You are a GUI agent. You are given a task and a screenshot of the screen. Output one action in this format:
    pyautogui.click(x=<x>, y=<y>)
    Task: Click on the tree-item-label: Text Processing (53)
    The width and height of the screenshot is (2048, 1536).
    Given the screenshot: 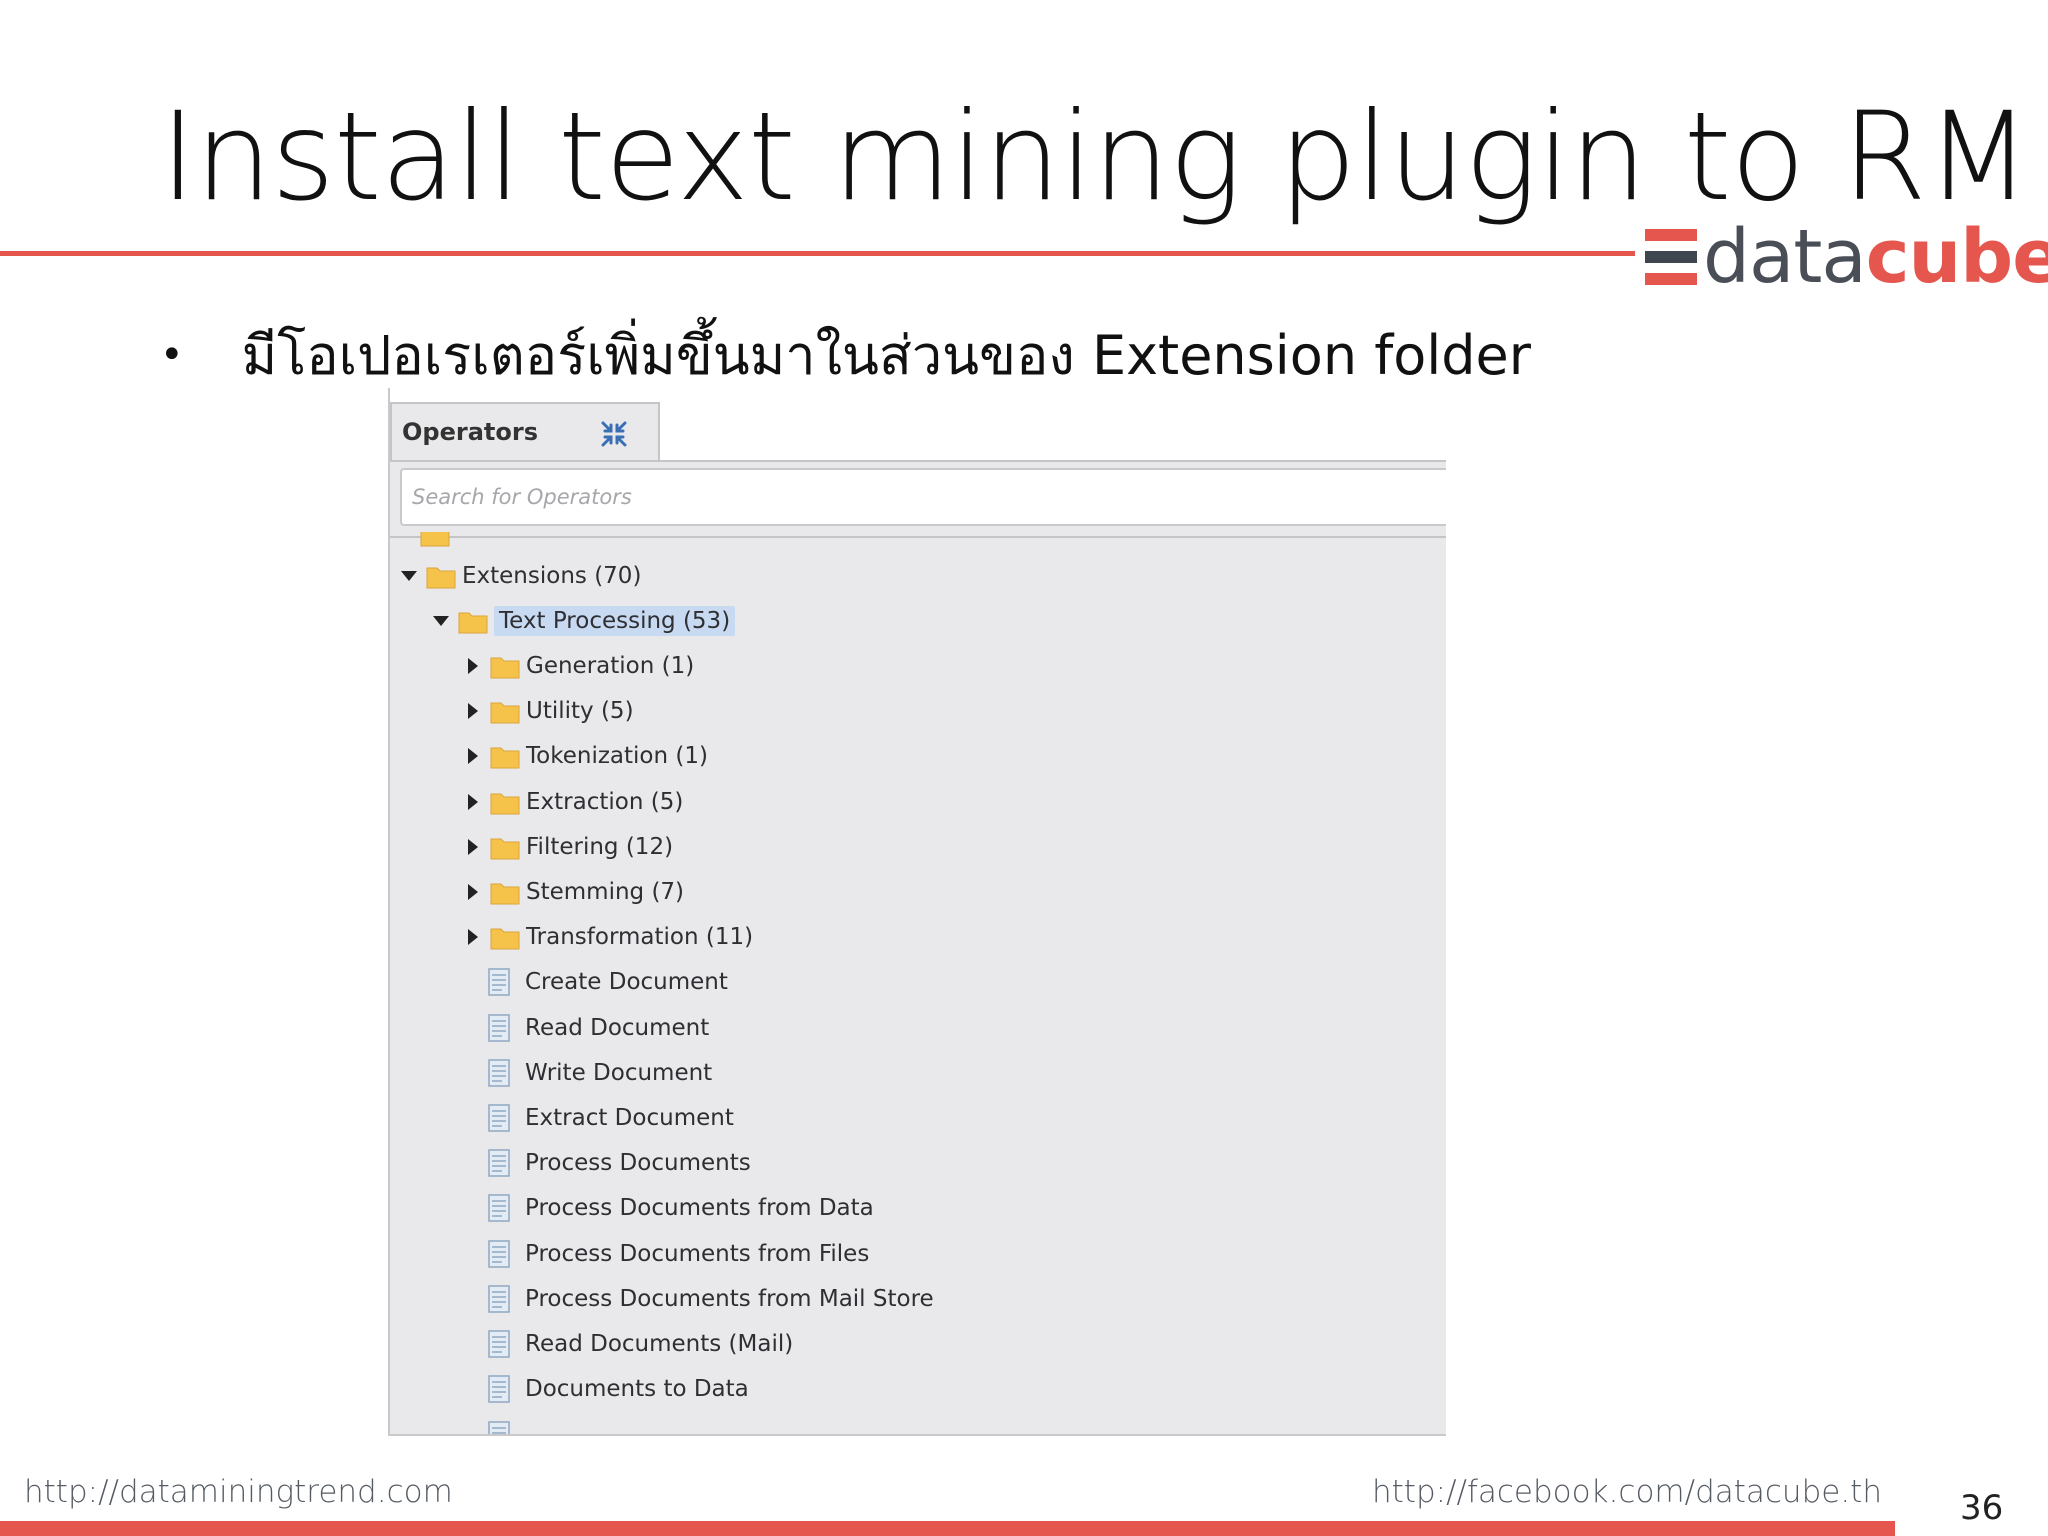 What is the action you would take?
    pyautogui.click(x=615, y=621)
    